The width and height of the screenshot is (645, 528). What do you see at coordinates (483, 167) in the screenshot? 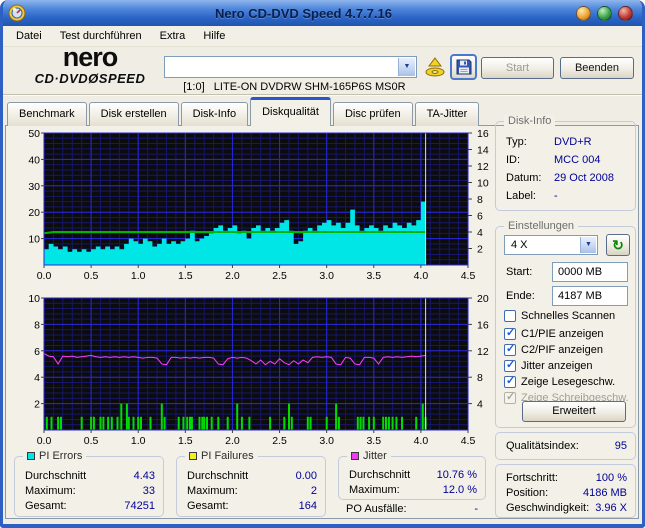
I see `svg-text: 12` at bounding box center [483, 167].